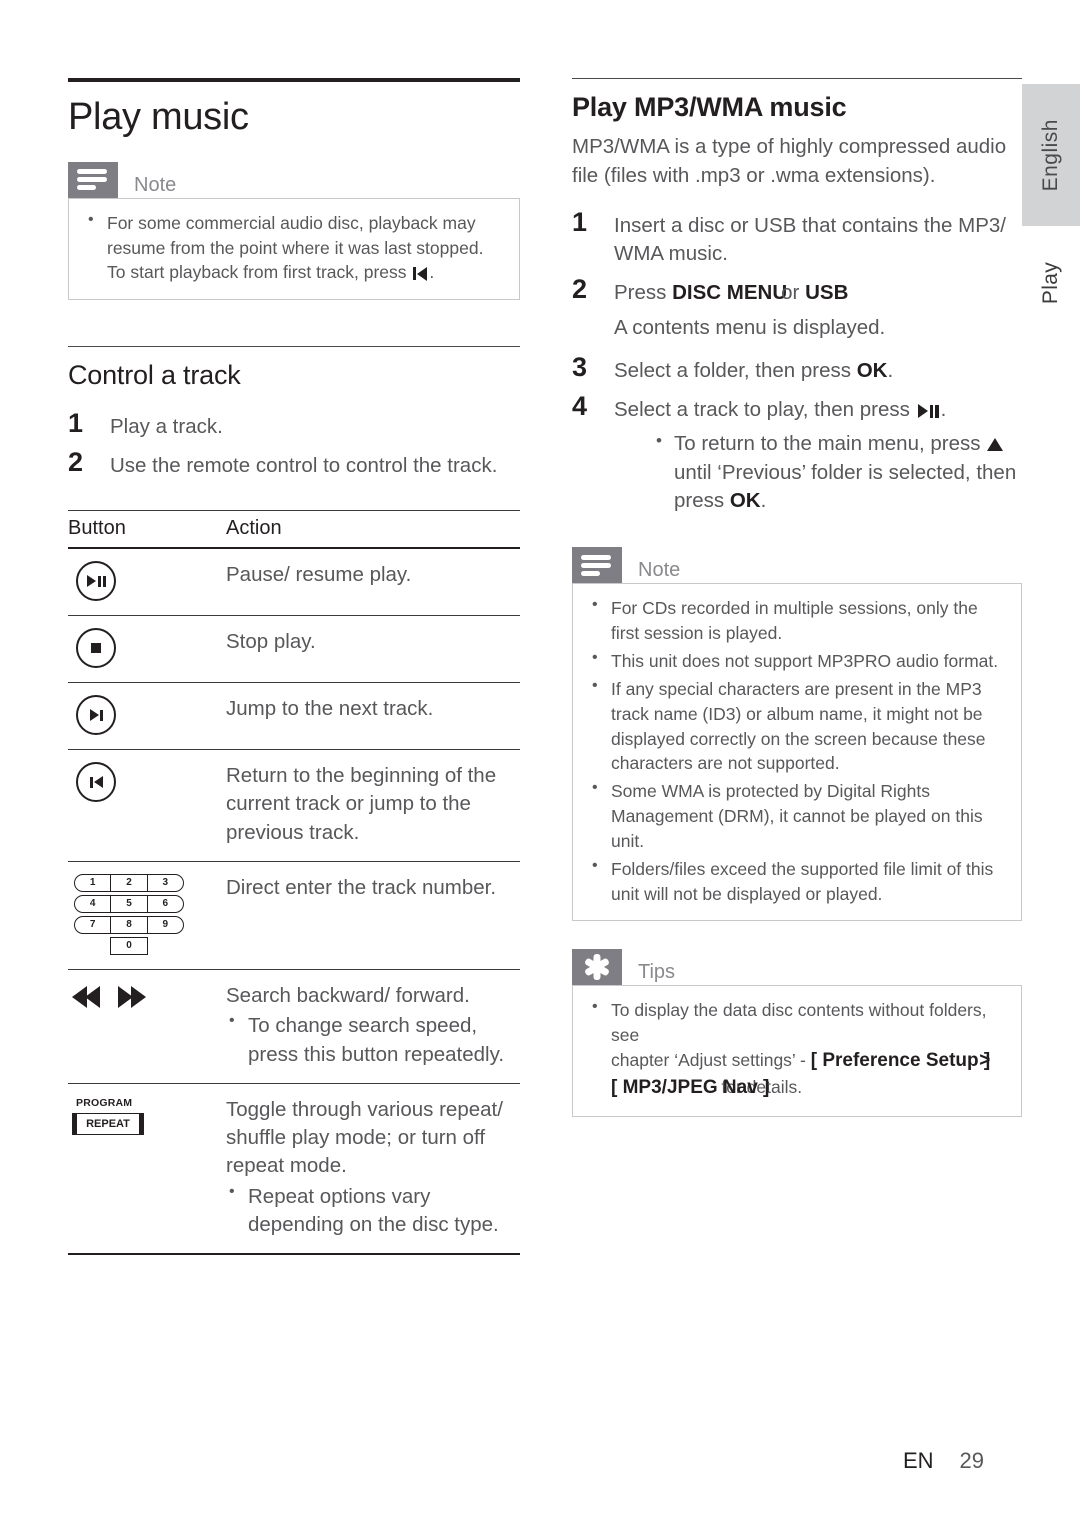 The width and height of the screenshot is (1080, 1527). What do you see at coordinates (790, 293) in the screenshot?
I see `step-text-mid: or` at bounding box center [790, 293].